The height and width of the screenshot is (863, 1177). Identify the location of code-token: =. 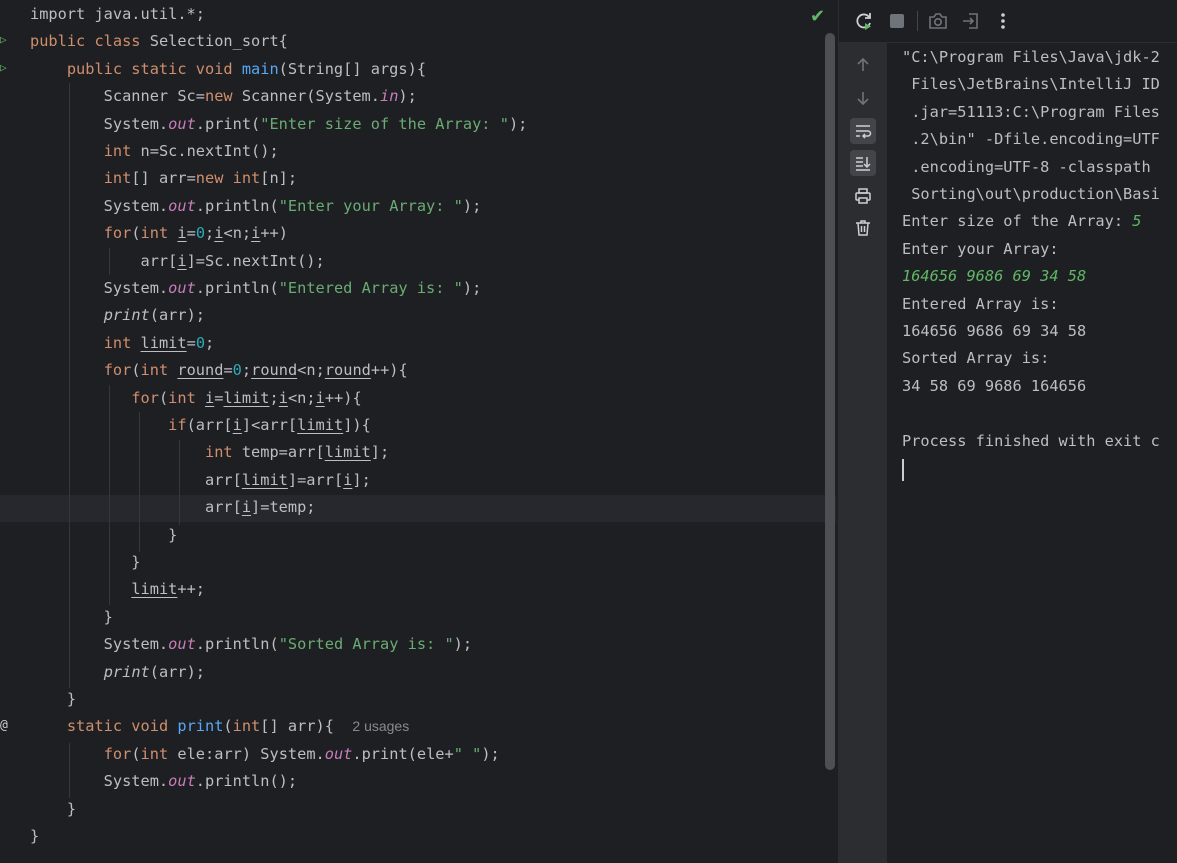
(191, 342).